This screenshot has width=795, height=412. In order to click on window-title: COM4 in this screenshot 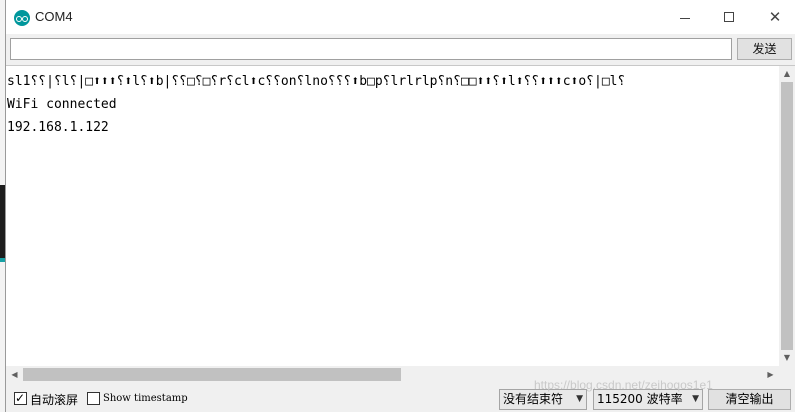, I will do `click(54, 16)`.